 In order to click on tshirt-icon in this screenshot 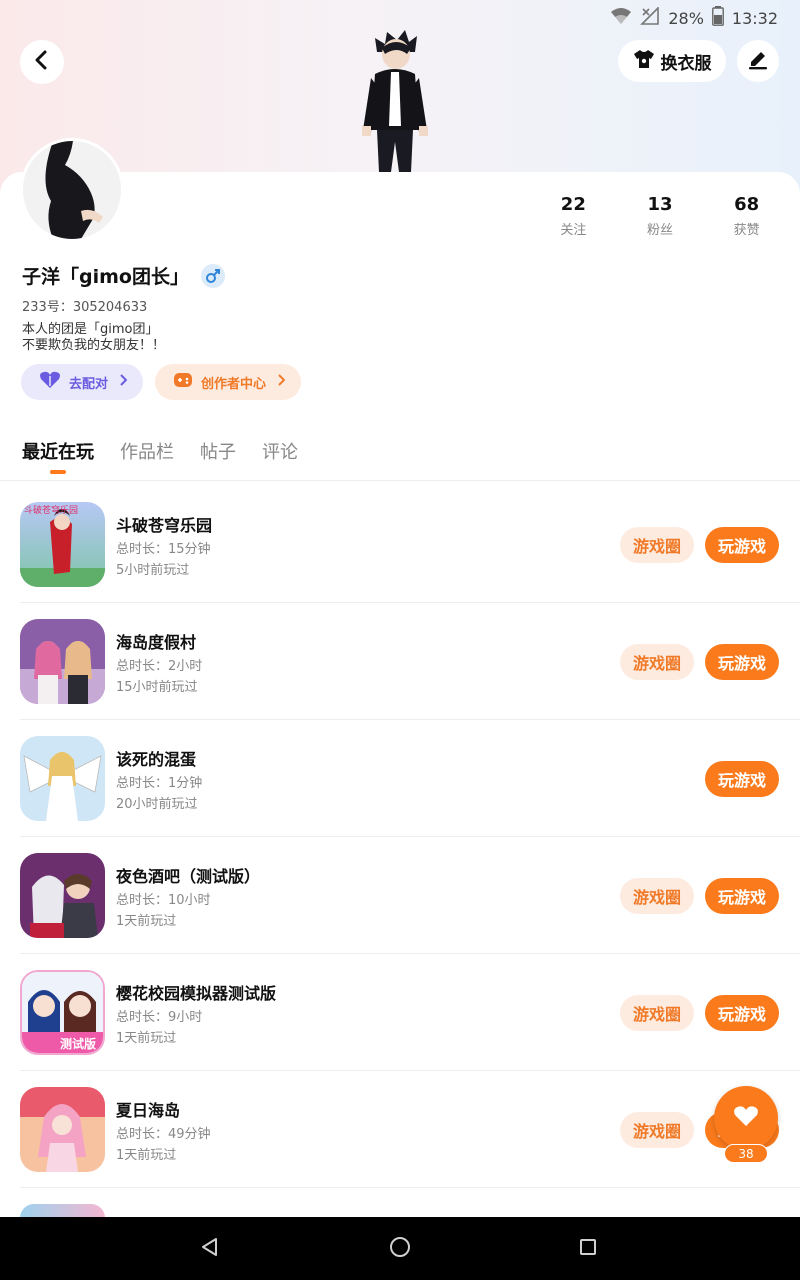, I will do `click(644, 61)`.